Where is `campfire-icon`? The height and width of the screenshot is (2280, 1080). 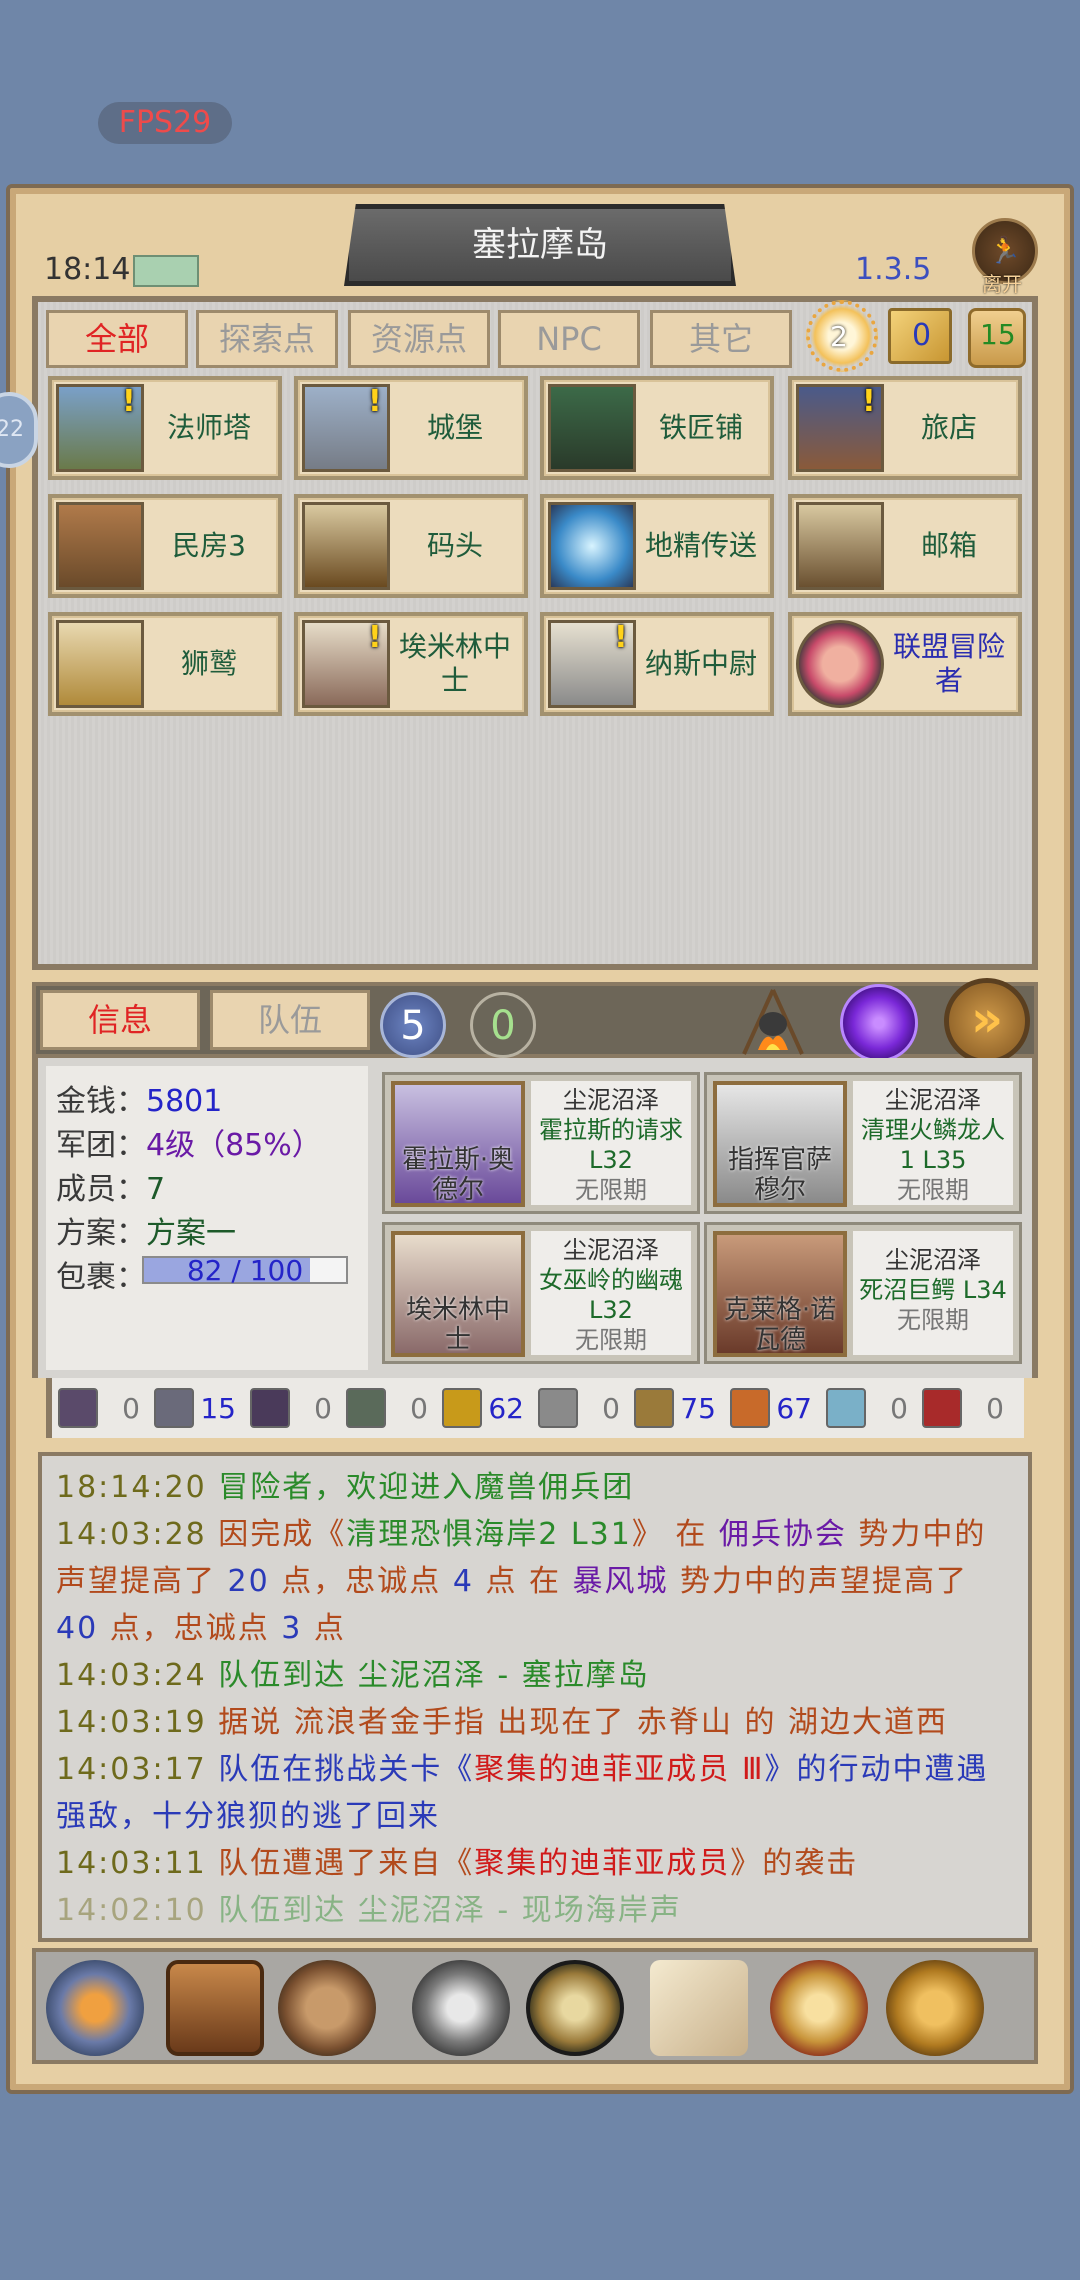 campfire-icon is located at coordinates (773, 1021).